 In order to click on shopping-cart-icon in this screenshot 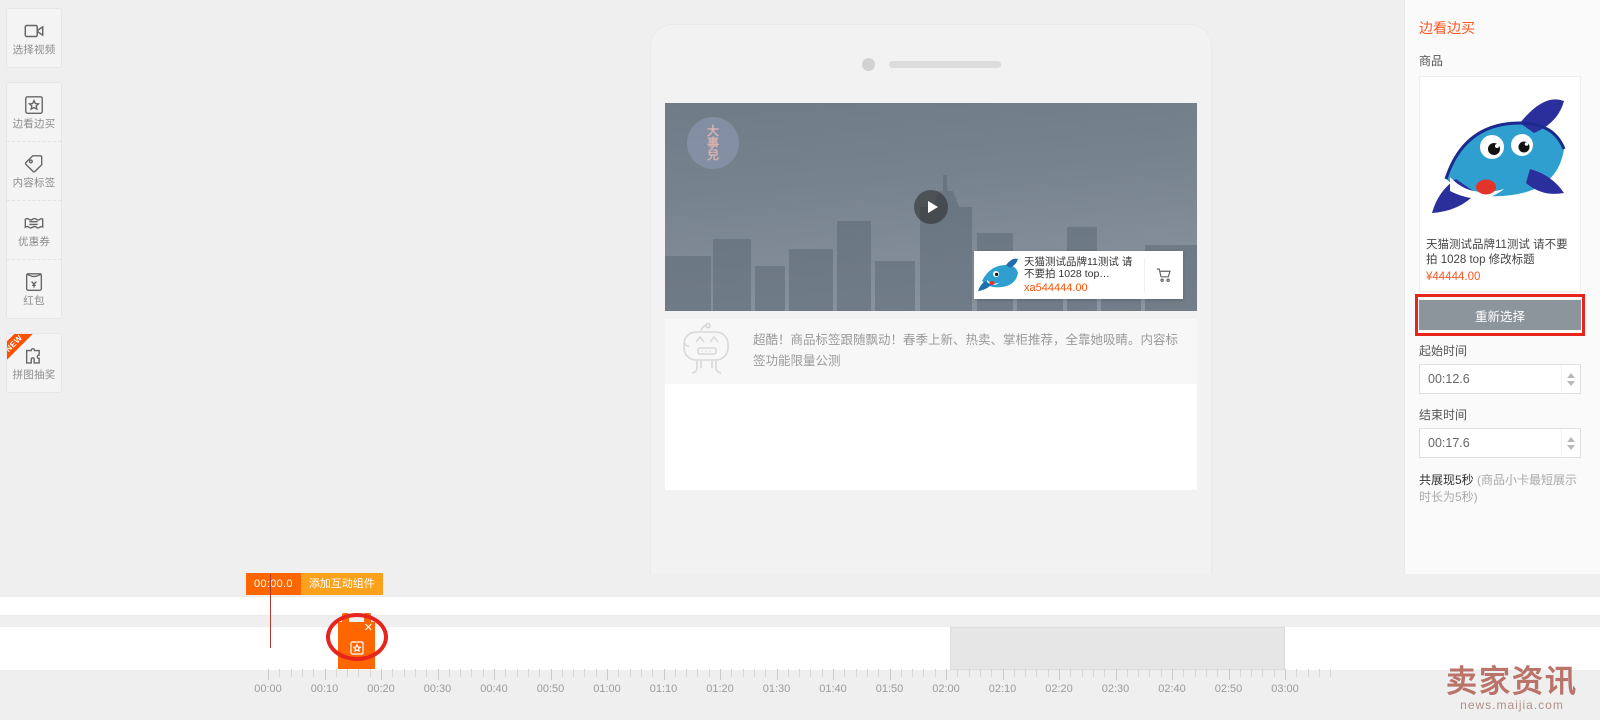, I will do `click(1163, 275)`.